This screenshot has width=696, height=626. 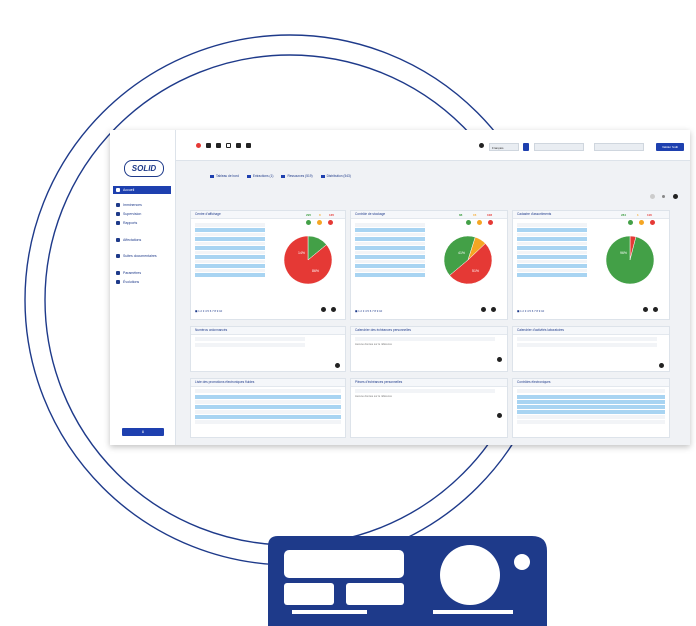 I want to click on sidebar-item-affectations: Affectations, so click(x=142, y=240).